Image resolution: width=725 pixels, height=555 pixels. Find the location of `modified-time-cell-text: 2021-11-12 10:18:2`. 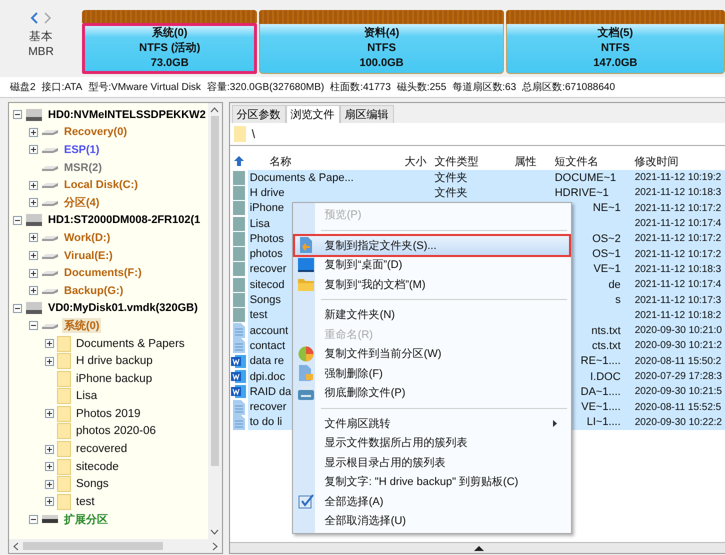

modified-time-cell-text: 2021-11-12 10:18:2 is located at coordinates (678, 315).